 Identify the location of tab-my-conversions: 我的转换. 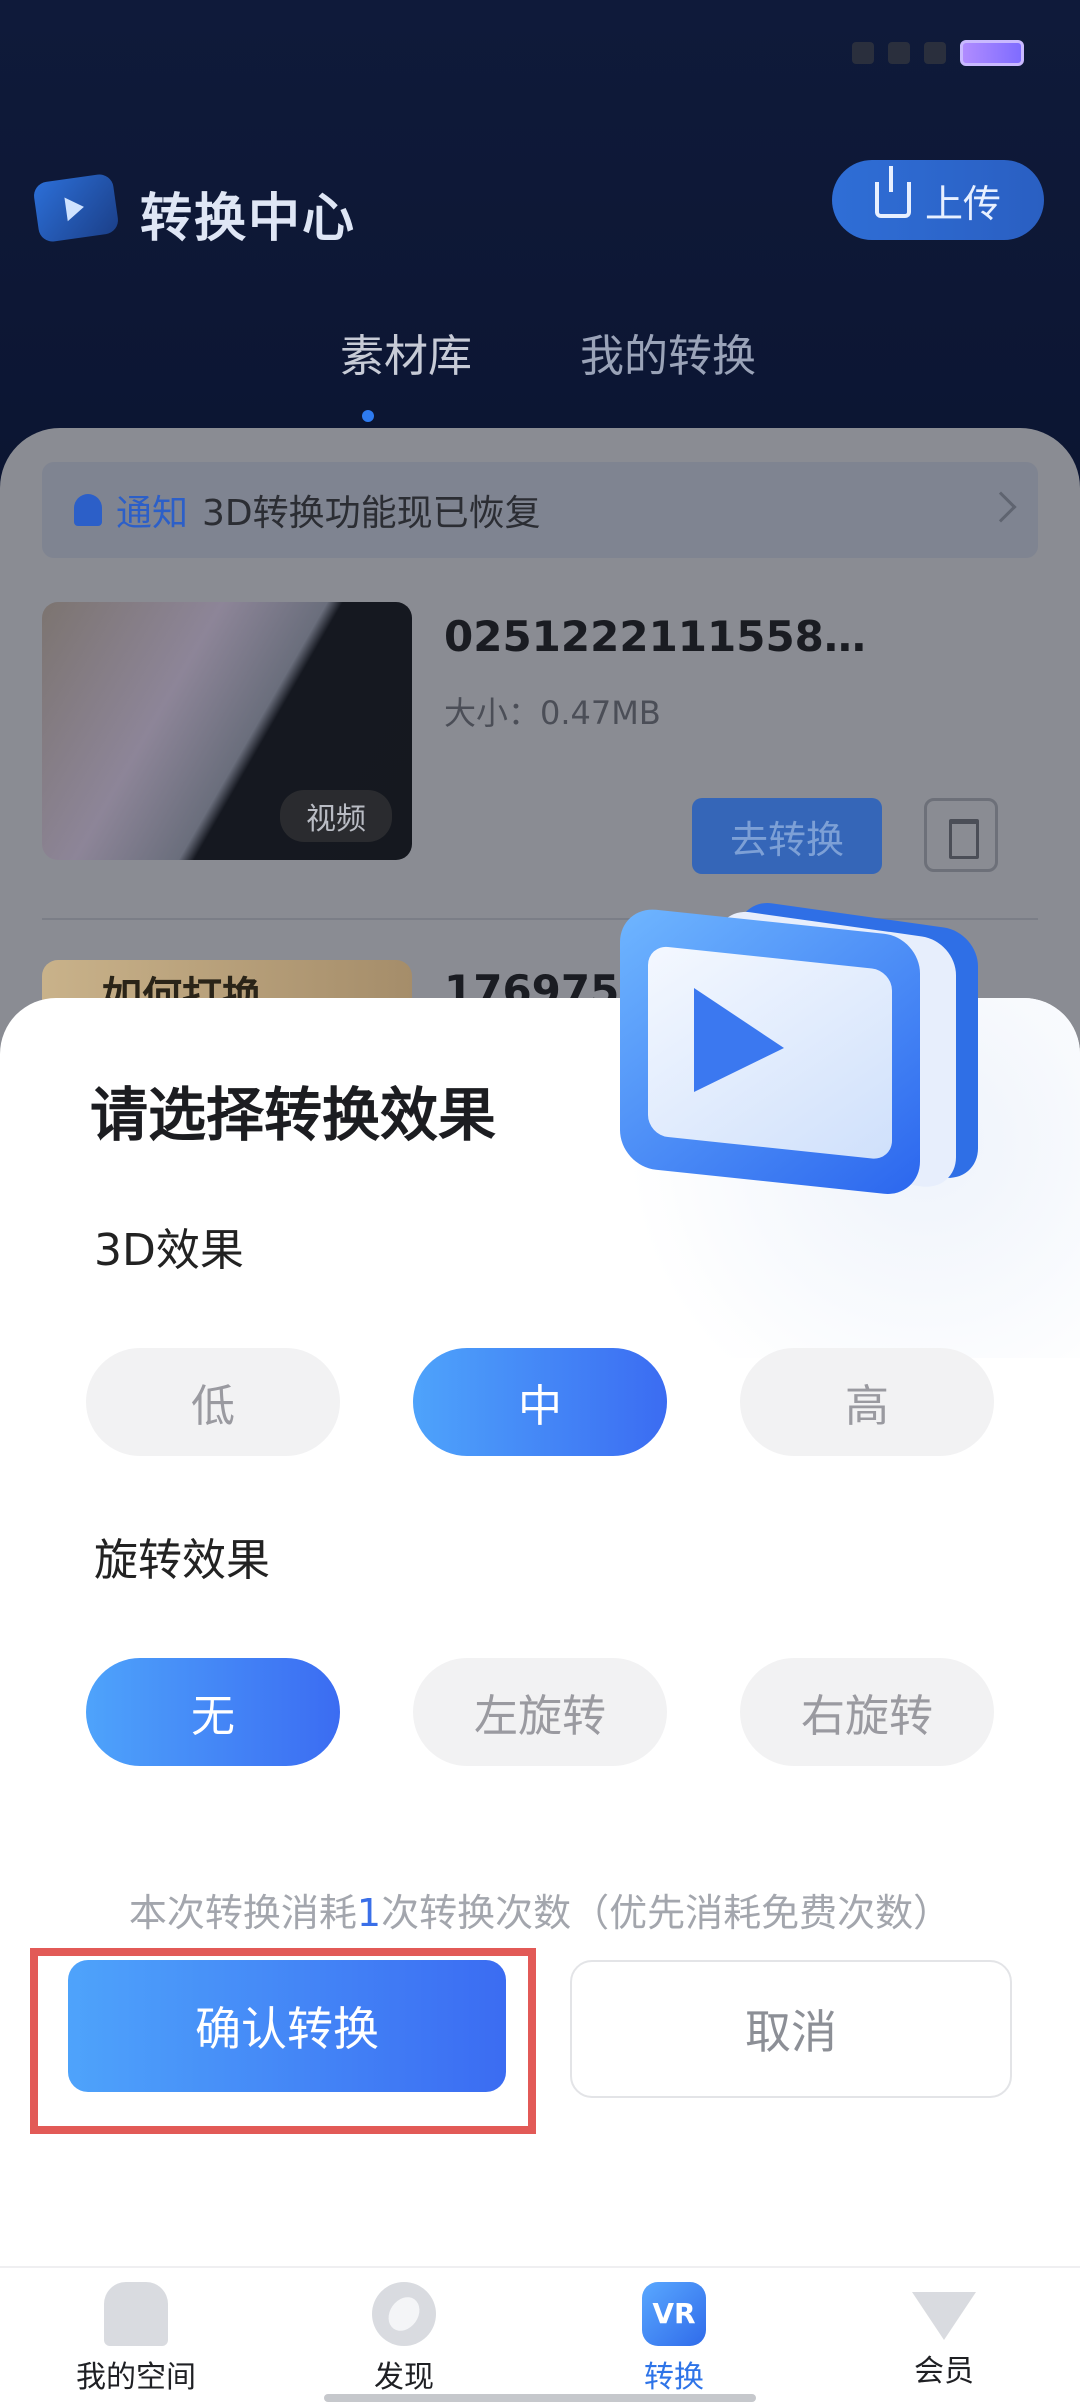
(668, 352).